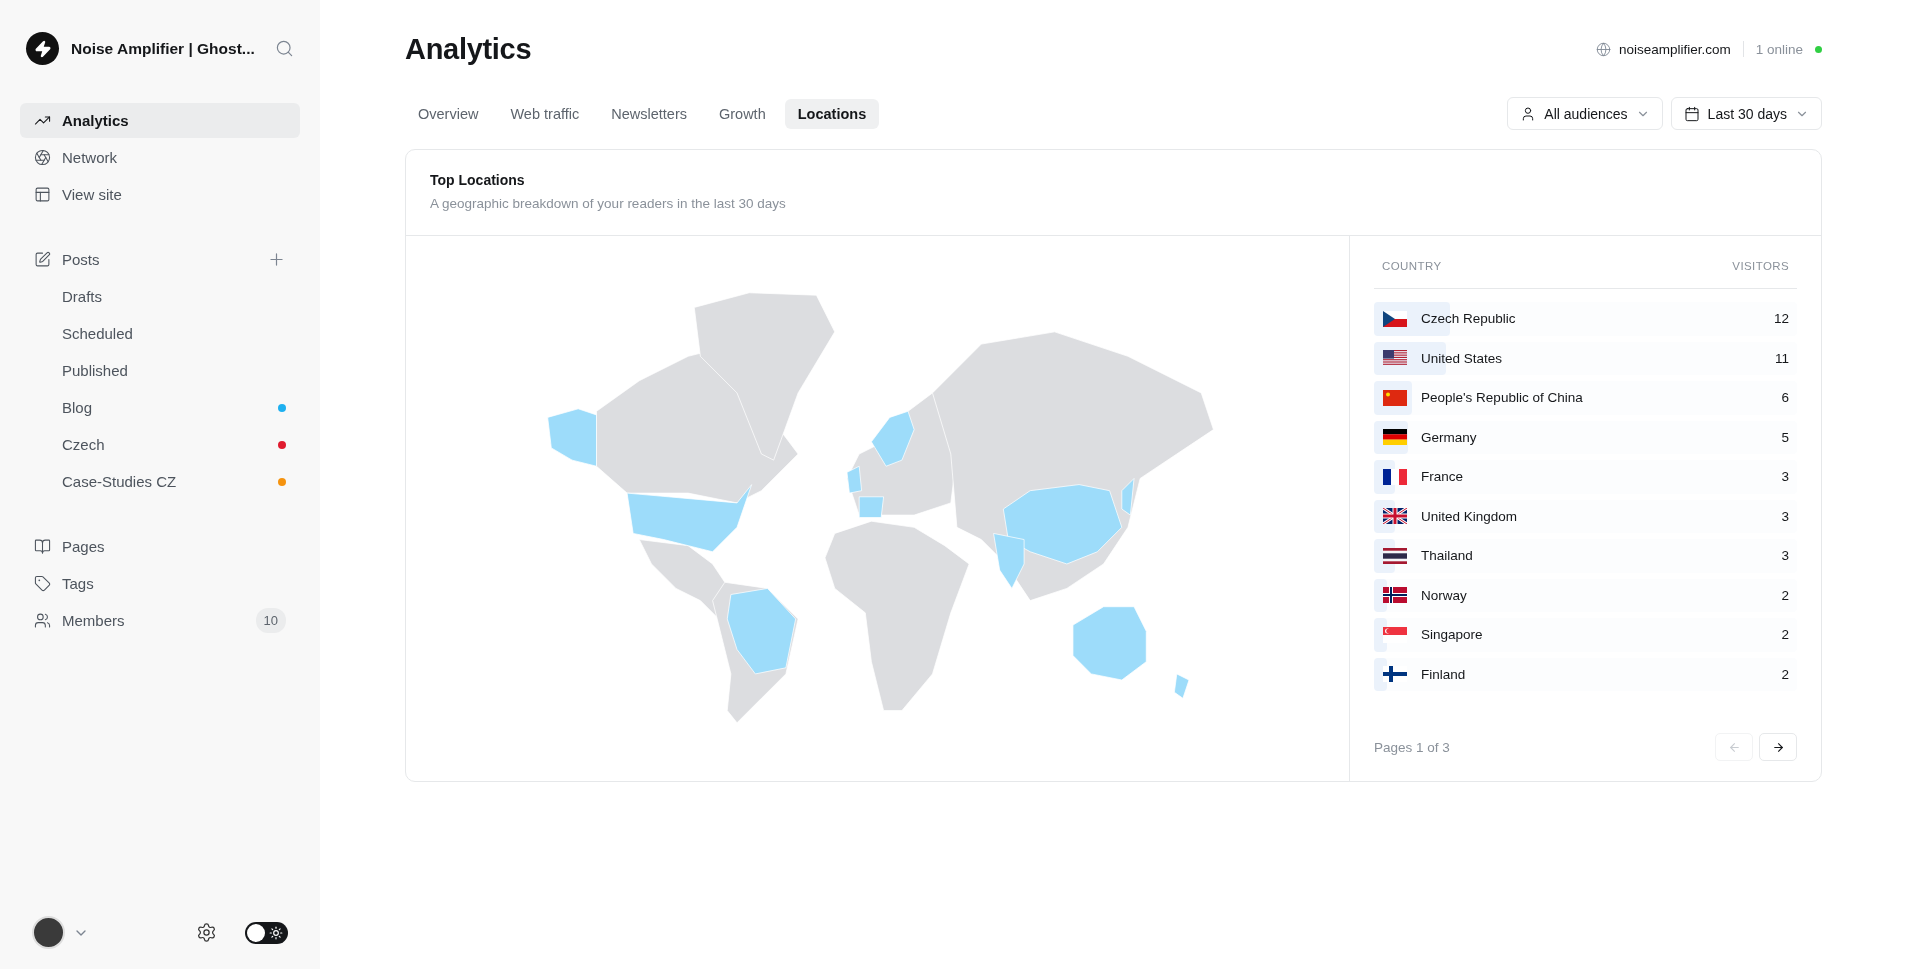 This screenshot has width=1917, height=969. Describe the element at coordinates (160, 370) in the screenshot. I see `nav-item: Published` at that location.